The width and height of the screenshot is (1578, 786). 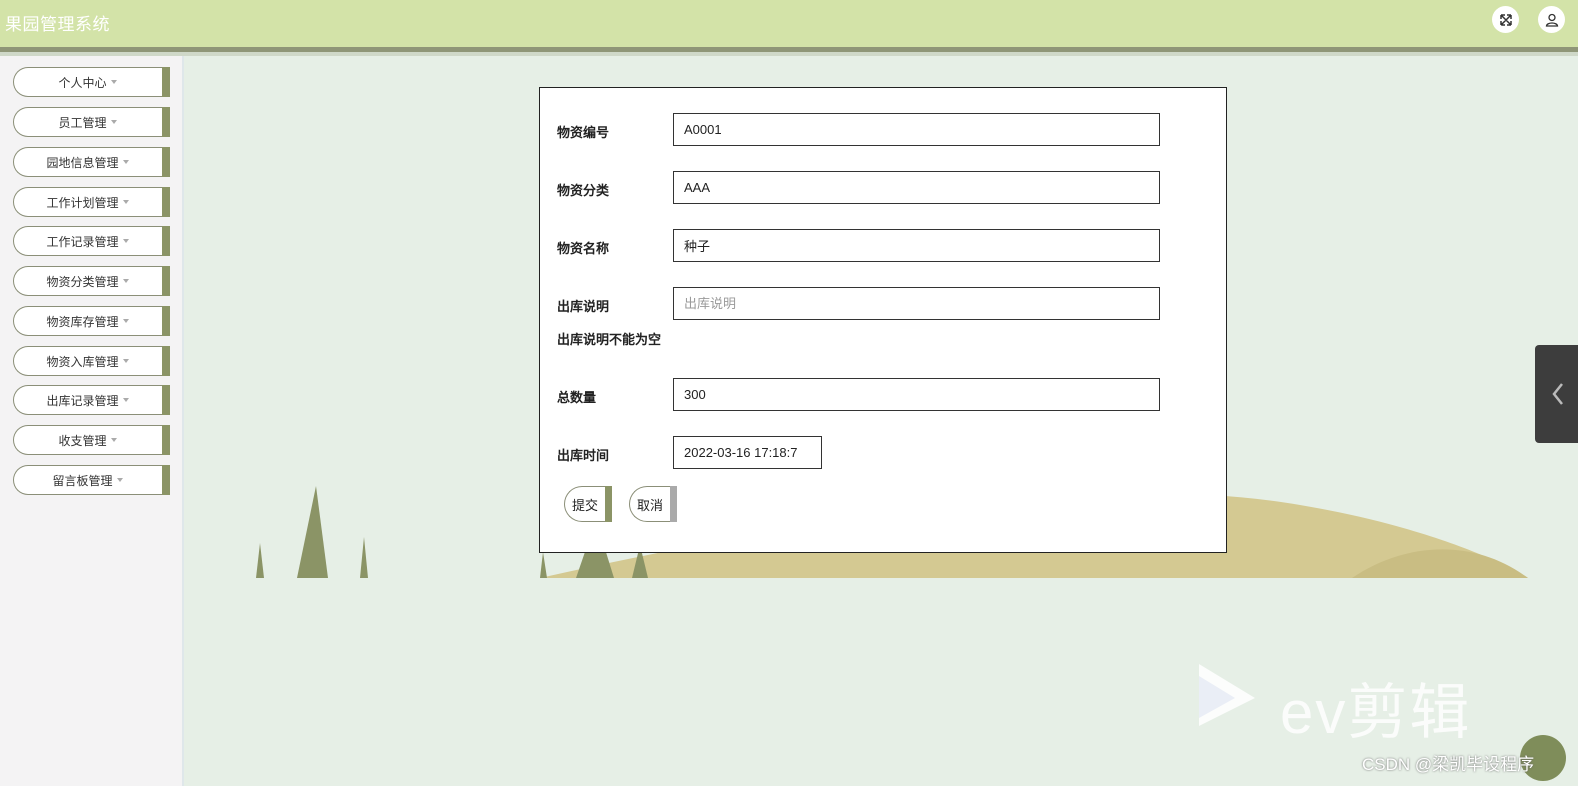 What do you see at coordinates (916, 303) in the screenshot?
I see `remark-input` at bounding box center [916, 303].